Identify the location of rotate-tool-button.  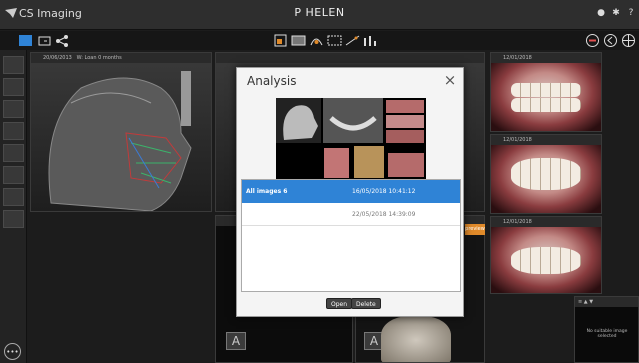
(13, 131).